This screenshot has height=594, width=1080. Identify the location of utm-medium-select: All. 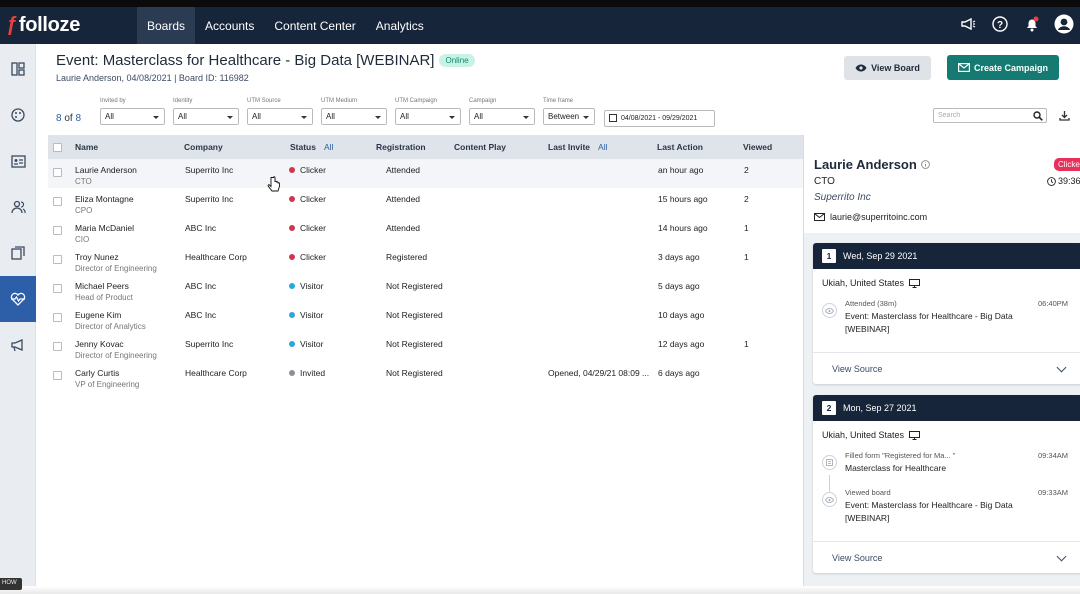
(354, 116).